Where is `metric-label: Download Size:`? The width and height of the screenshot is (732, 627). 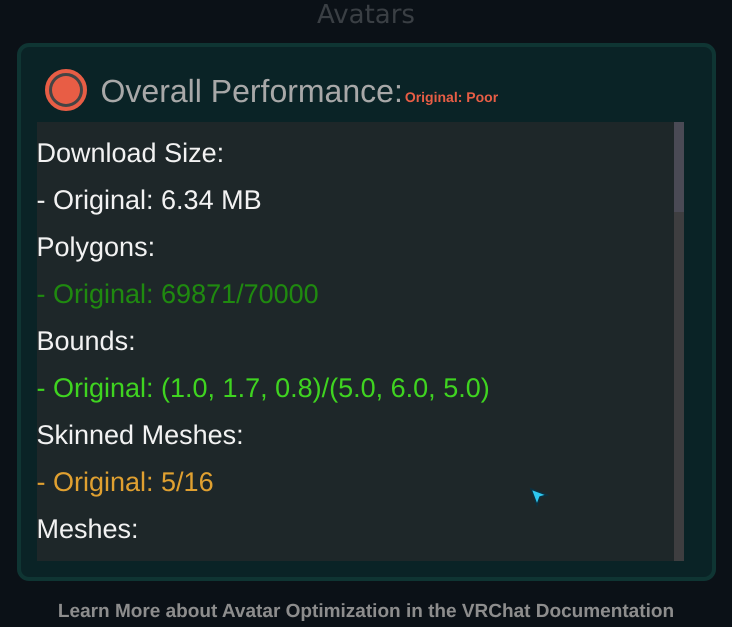
metric-label: Download Size: is located at coordinates (130, 153).